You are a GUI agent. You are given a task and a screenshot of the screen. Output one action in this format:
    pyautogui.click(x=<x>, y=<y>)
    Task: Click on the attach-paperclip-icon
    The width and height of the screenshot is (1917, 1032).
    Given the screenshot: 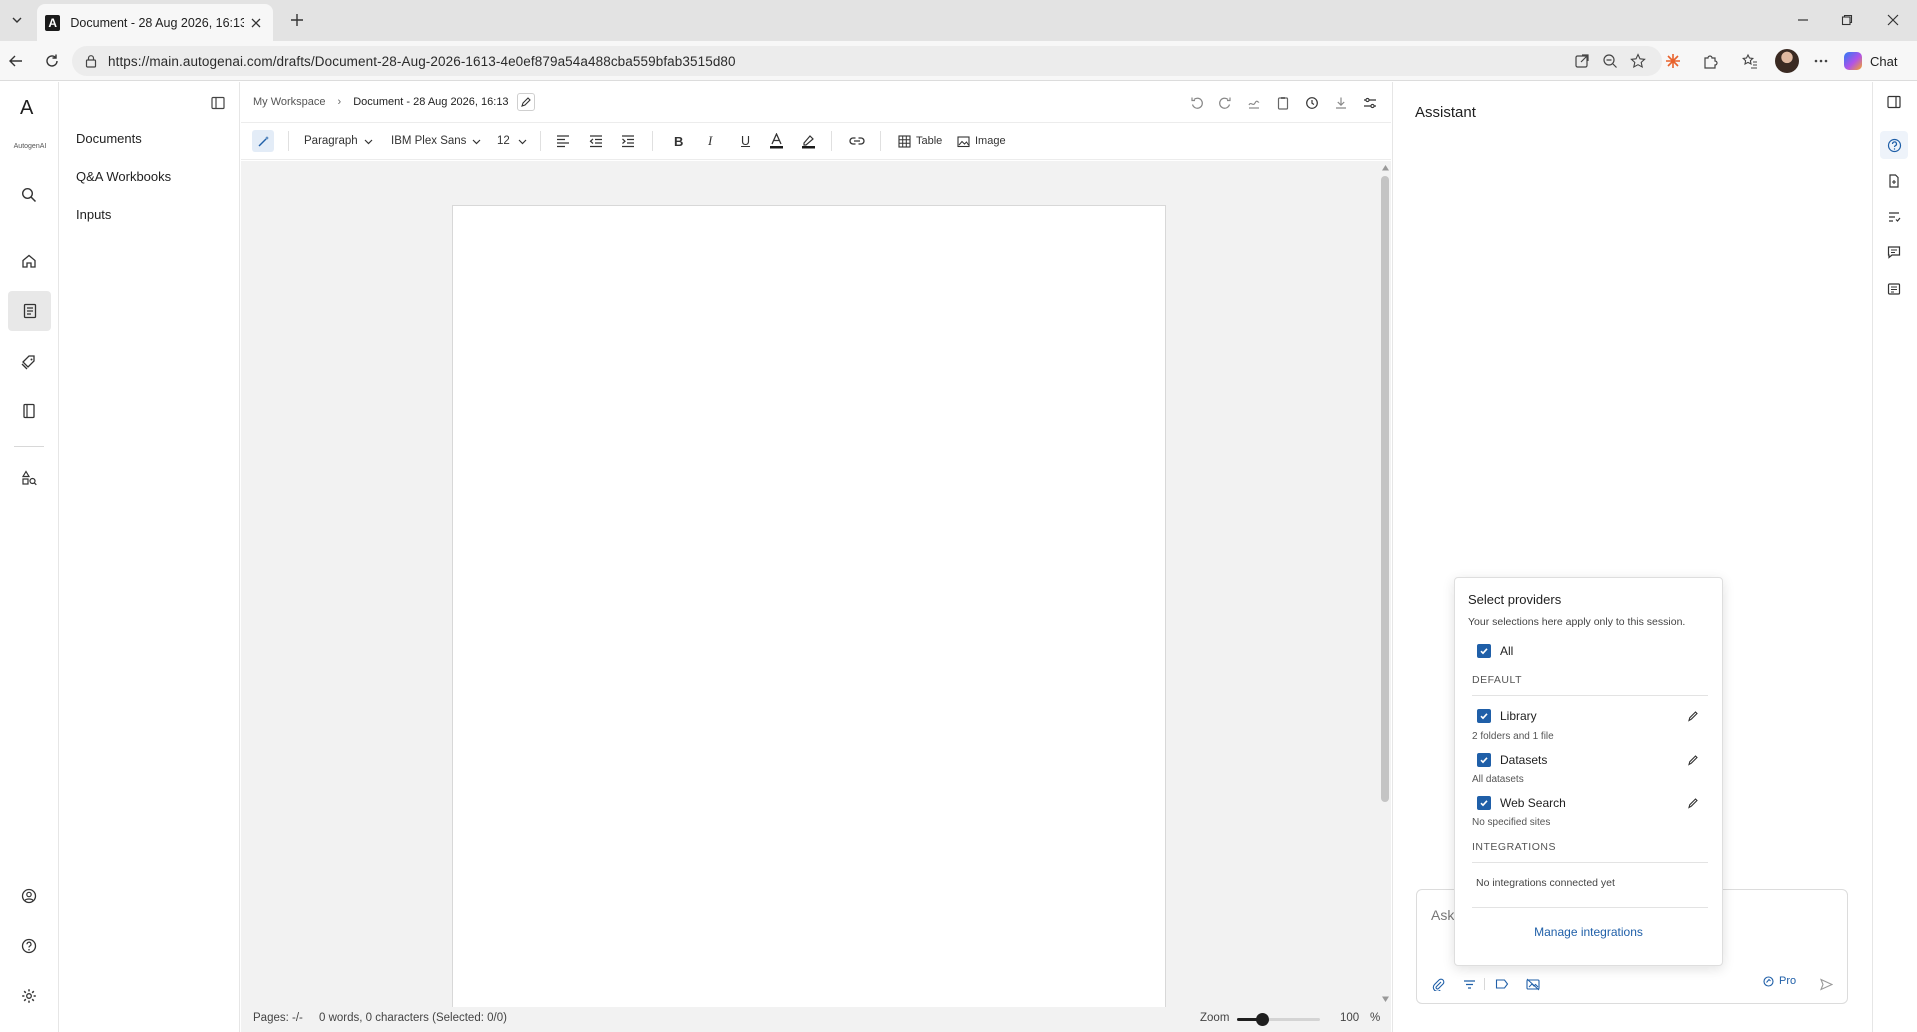 What is the action you would take?
    pyautogui.click(x=1438, y=984)
    